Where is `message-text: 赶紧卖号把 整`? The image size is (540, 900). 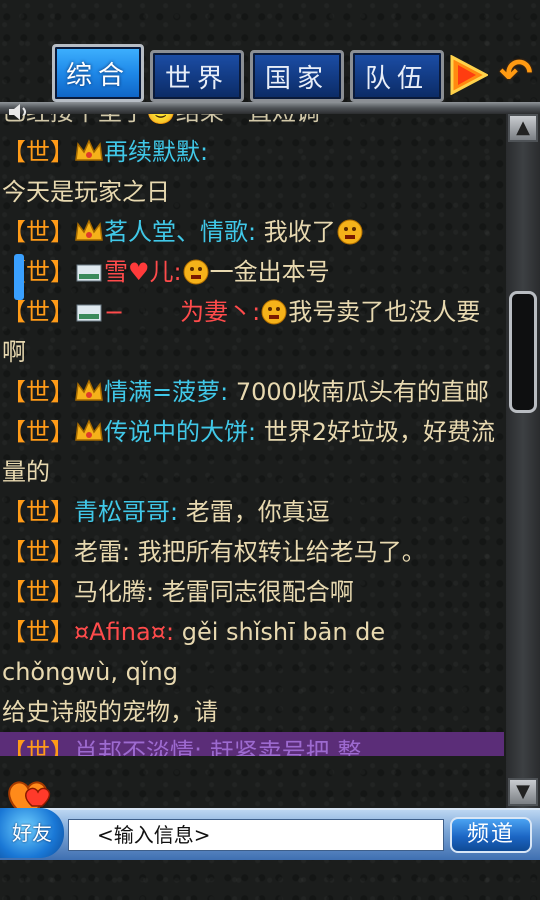 message-text: 赶紧卖号把 整 is located at coordinates (282, 747).